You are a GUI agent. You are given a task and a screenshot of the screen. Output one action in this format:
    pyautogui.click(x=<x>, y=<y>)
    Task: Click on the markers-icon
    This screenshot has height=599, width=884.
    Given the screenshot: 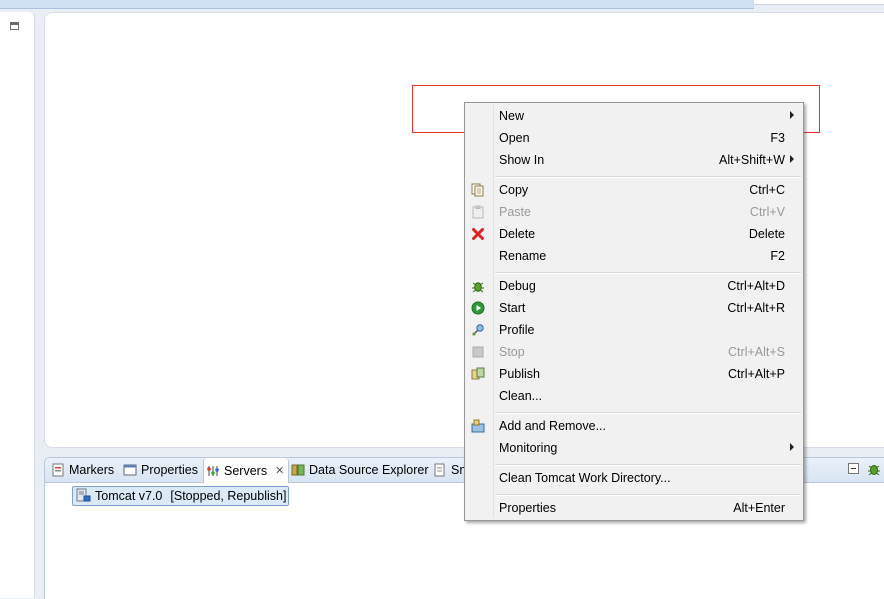 What is the action you would take?
    pyautogui.click(x=58, y=470)
    